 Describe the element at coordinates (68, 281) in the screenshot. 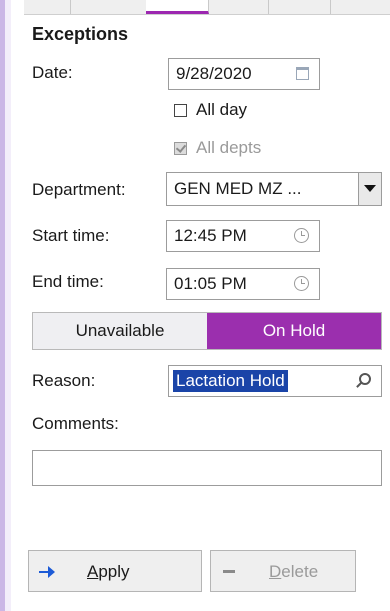

I see `end-time-label: End time:` at that location.